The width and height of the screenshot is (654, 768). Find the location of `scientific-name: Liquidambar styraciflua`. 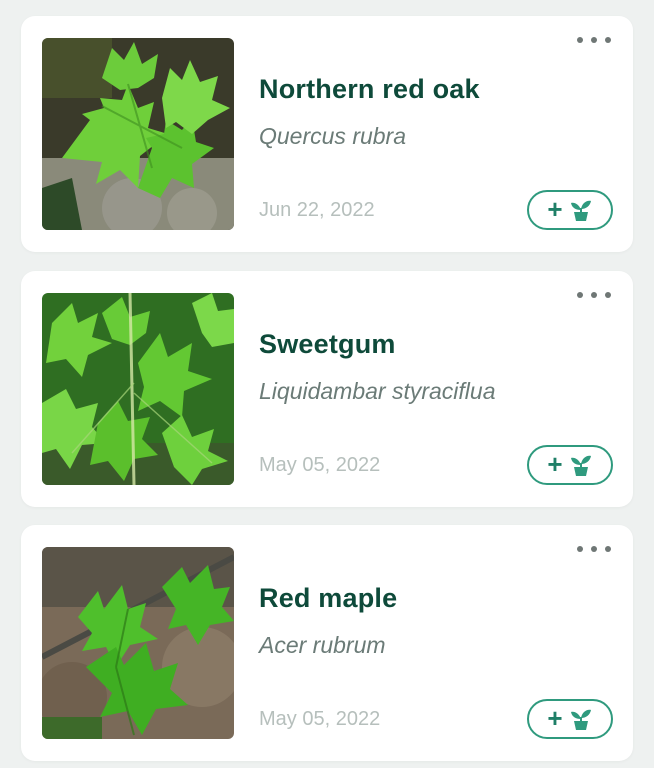

scientific-name: Liquidambar styraciflua is located at coordinates (377, 391).